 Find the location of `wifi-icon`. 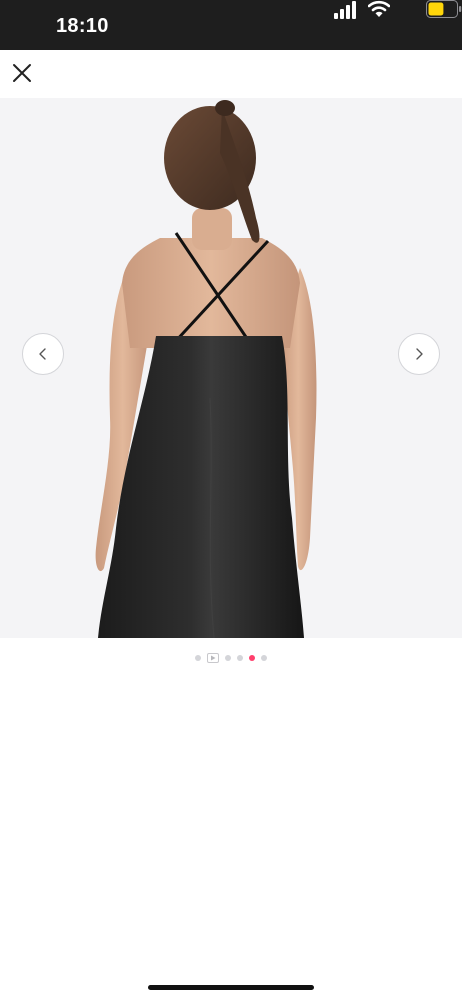

wifi-icon is located at coordinates (379, 8).